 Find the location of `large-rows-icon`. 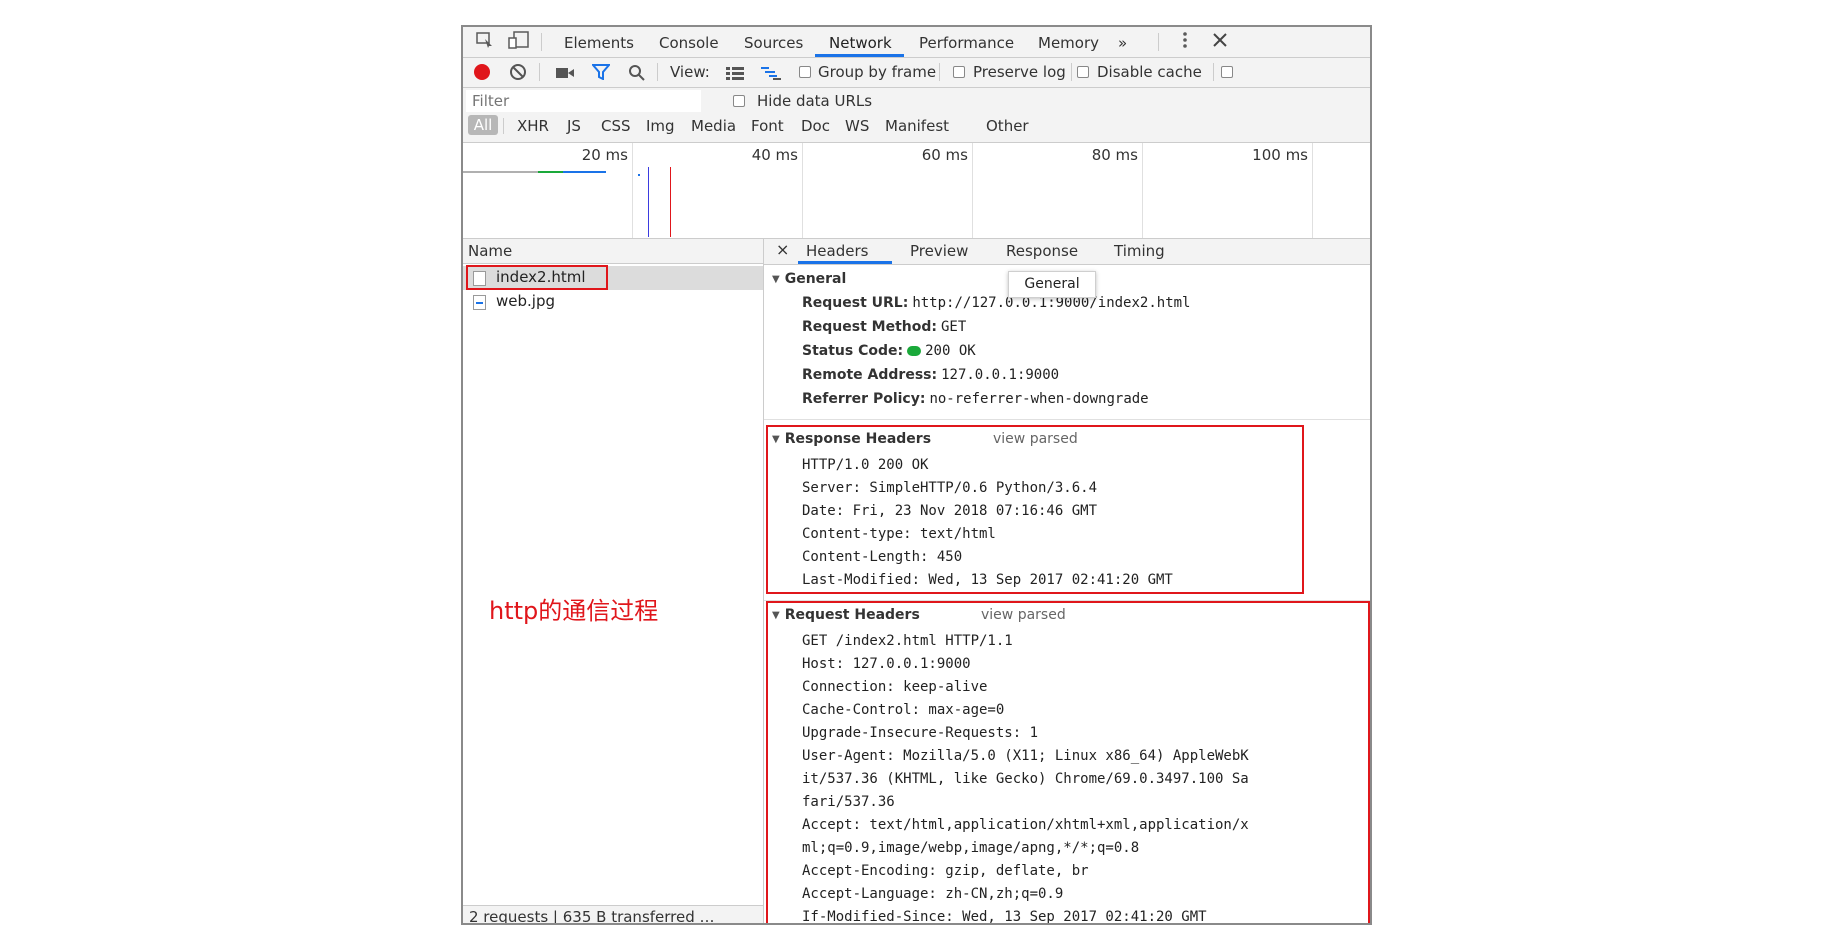

large-rows-icon is located at coordinates (735, 74).